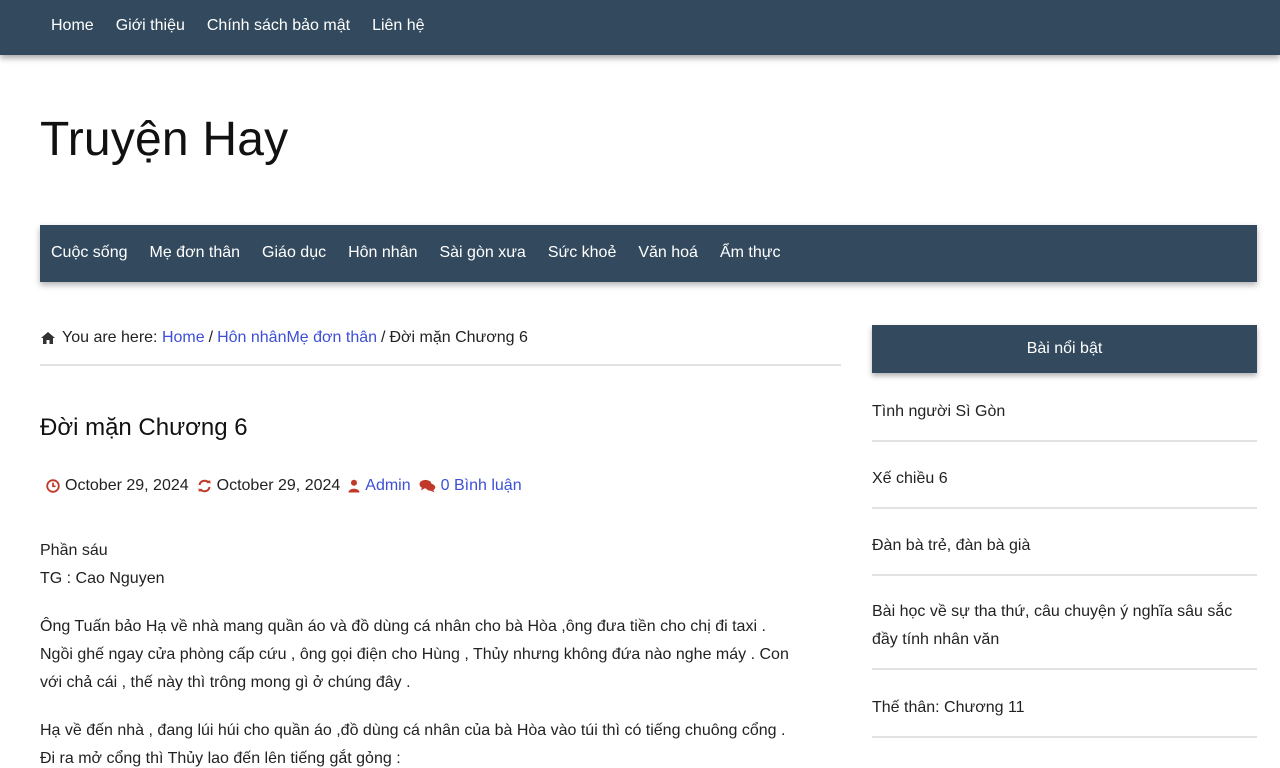  Describe the element at coordinates (150, 27) in the screenshot. I see `top-nav-about: Giới thiệu` at that location.